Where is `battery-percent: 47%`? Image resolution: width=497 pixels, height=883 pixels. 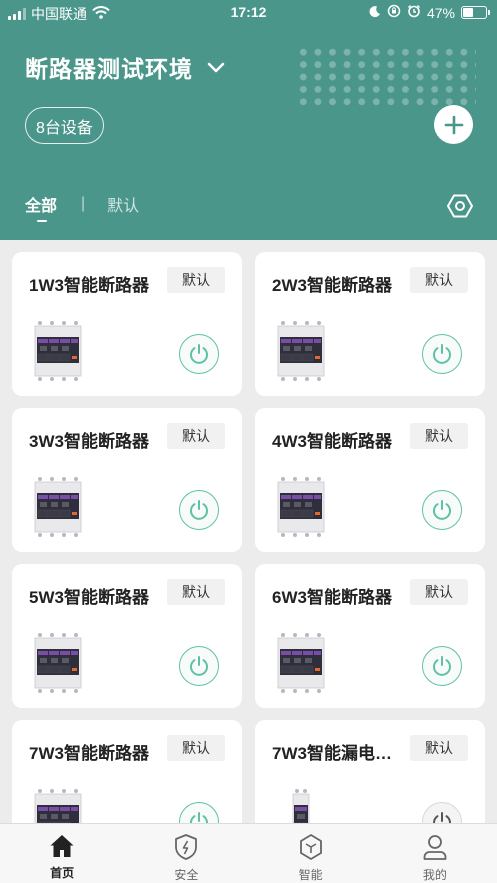
battery-percent: 47% is located at coordinates (440, 12).